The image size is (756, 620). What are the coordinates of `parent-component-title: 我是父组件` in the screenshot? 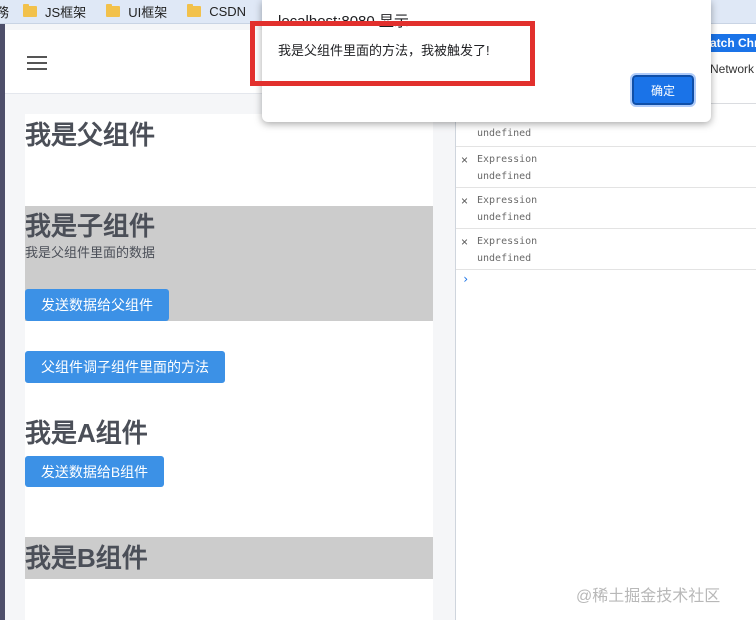 It's located at (90, 135).